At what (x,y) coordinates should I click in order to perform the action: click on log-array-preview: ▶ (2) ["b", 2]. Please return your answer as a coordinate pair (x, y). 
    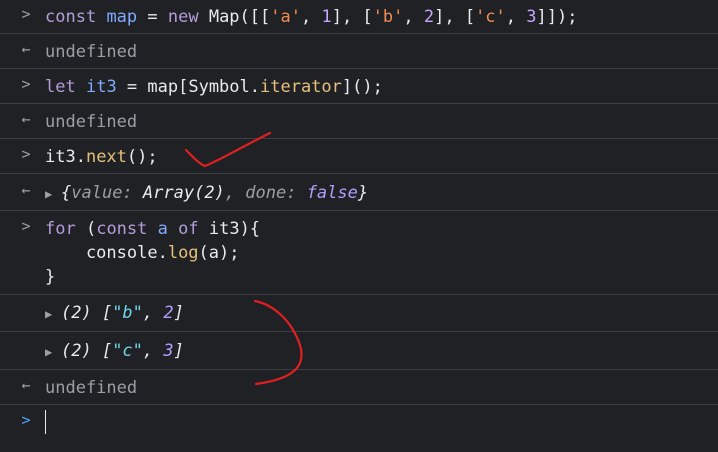
    Looking at the image, I should click on (114, 313).